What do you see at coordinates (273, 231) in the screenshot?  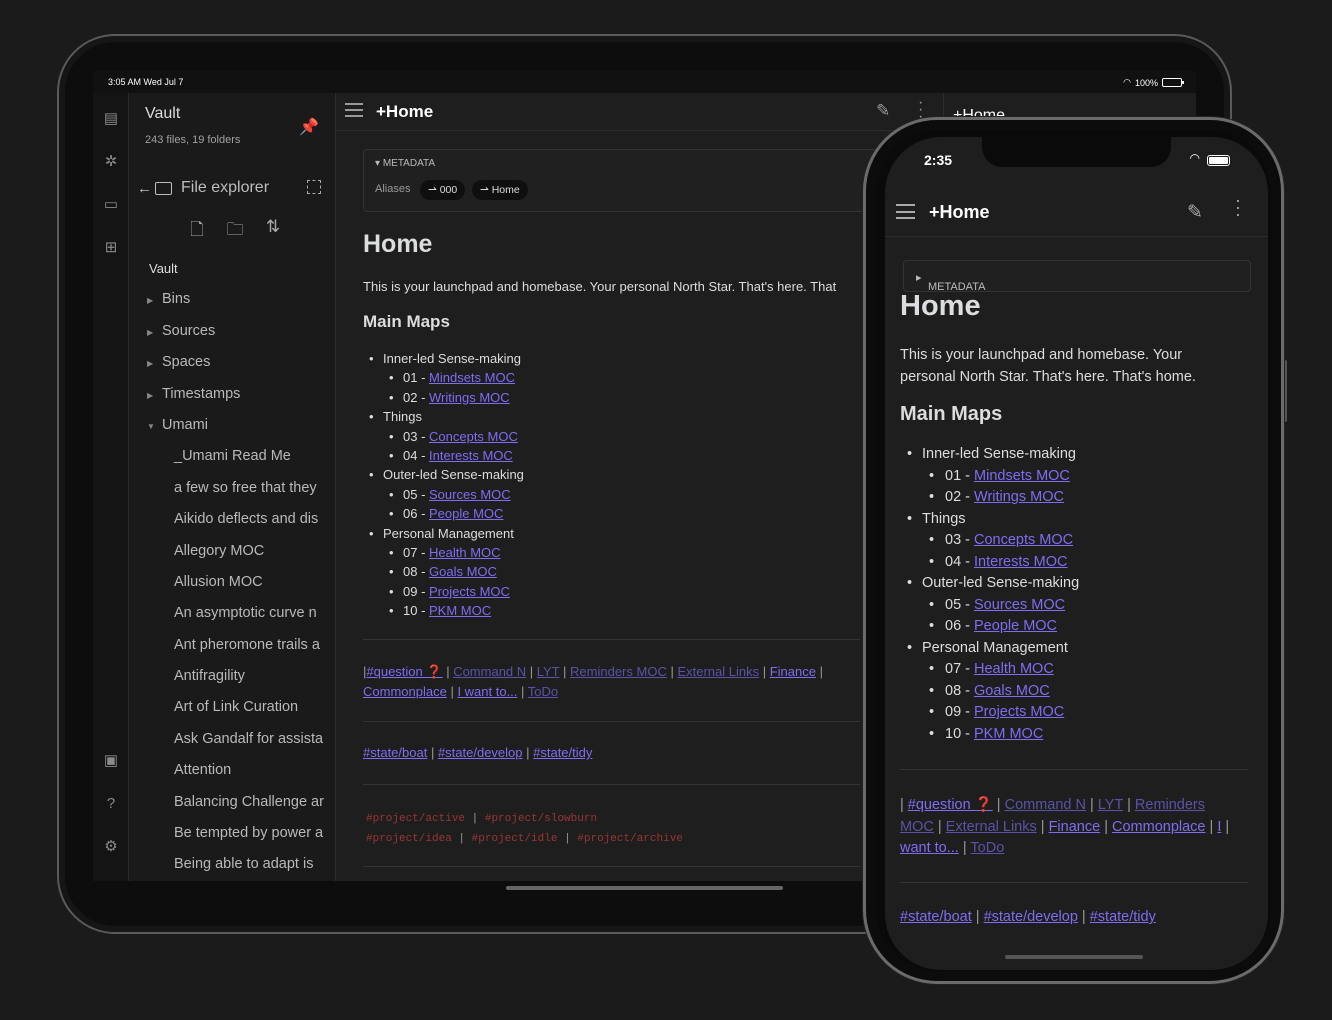 I see `sort-icon: ⇅` at bounding box center [273, 231].